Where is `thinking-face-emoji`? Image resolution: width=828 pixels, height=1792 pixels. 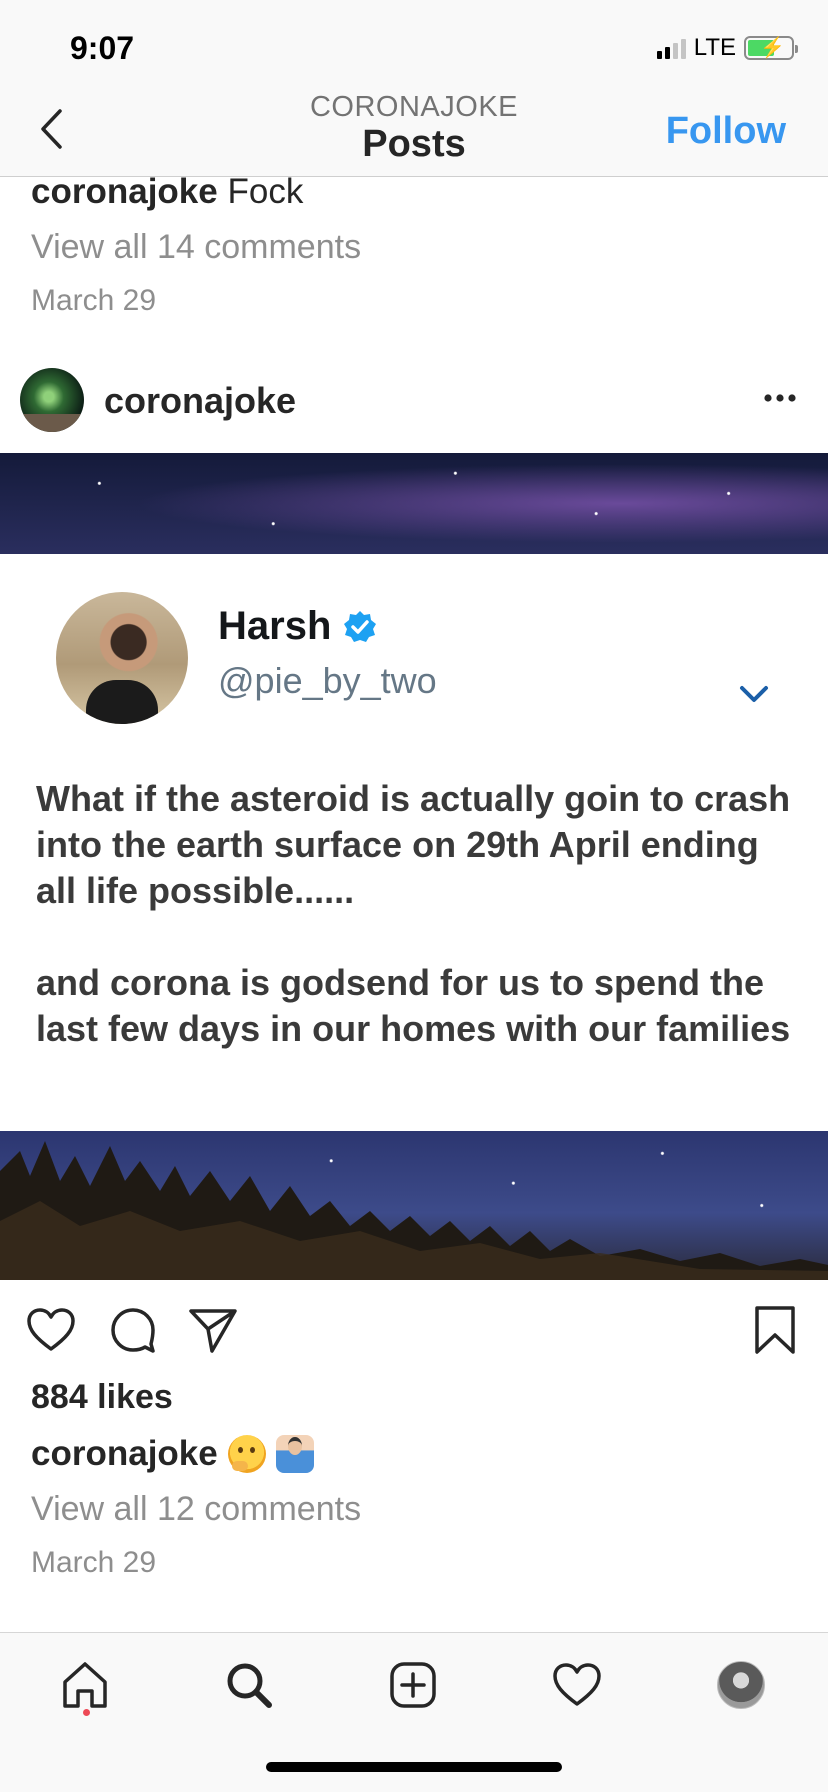
thinking-face-emoji is located at coordinates (246, 1454).